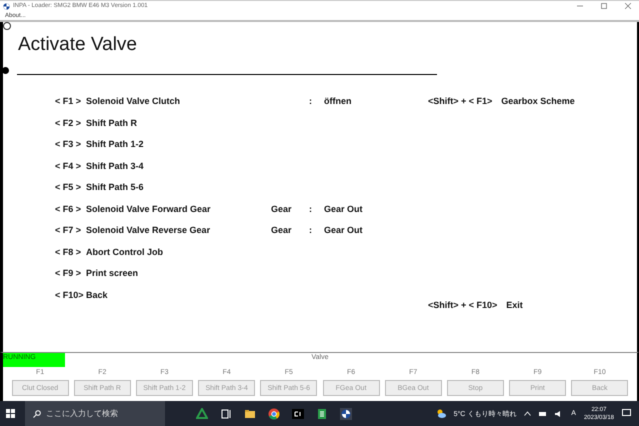 The image size is (639, 426). I want to click on taskbar-search-field: ここに入力して検索, so click(95, 413).